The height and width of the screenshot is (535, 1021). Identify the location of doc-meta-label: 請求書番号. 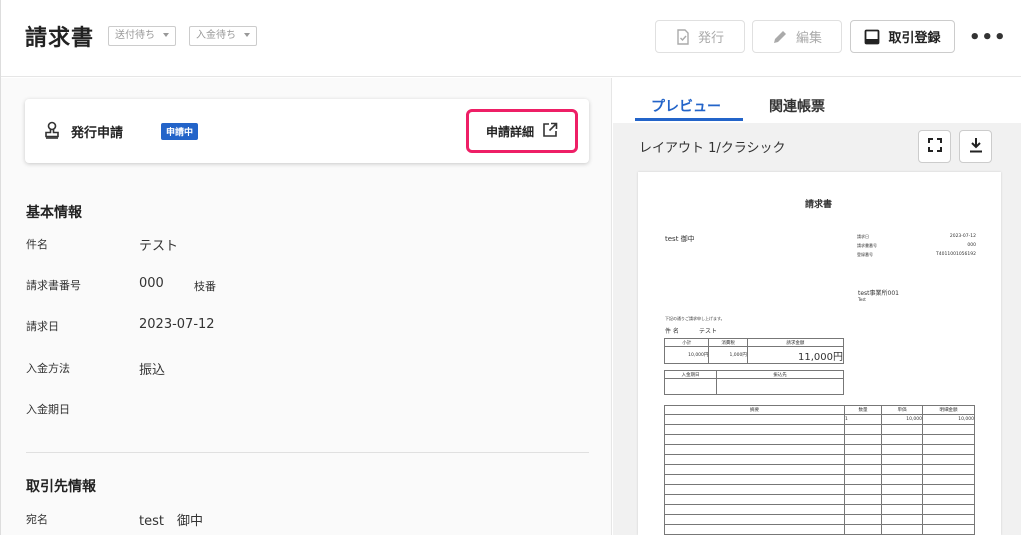
(867, 245).